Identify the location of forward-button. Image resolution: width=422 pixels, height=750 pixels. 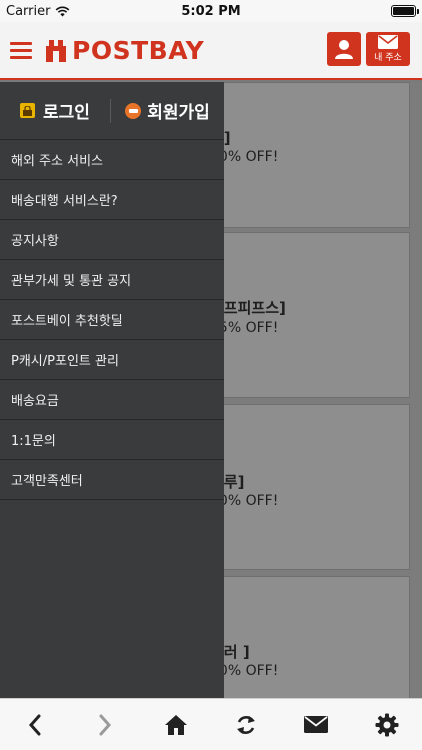
(105, 725).